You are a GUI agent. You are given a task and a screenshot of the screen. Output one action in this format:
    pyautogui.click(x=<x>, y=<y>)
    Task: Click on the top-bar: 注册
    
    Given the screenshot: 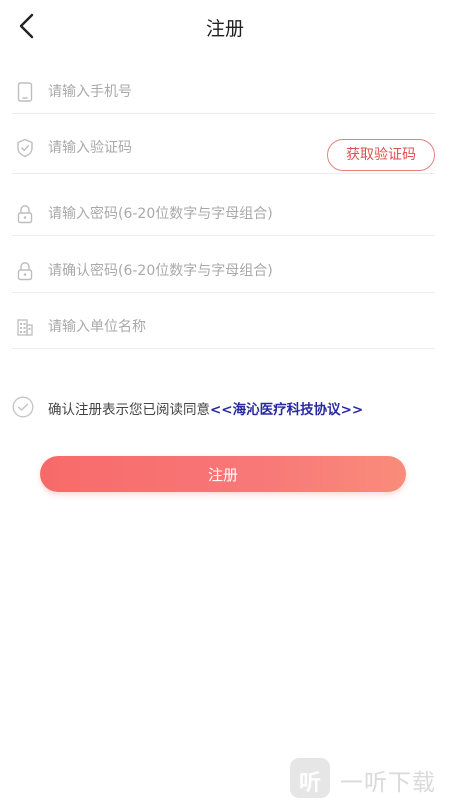 What is the action you would take?
    pyautogui.click(x=225, y=26)
    